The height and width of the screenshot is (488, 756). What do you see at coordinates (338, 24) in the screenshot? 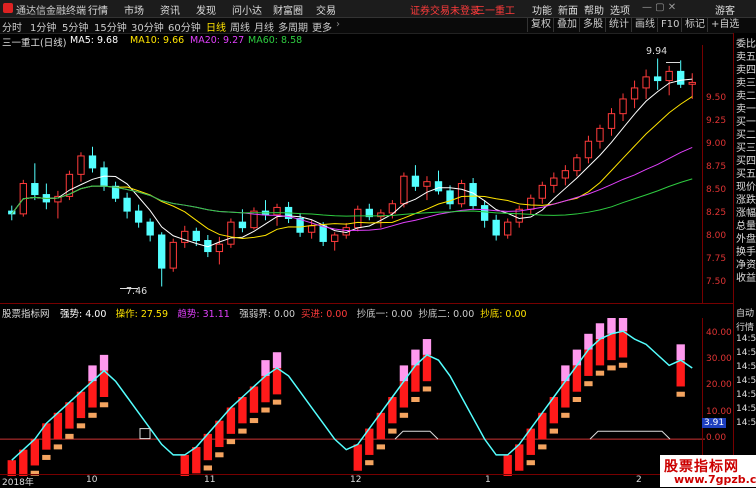
I see `more-dropdown-icon: ›` at bounding box center [338, 24].